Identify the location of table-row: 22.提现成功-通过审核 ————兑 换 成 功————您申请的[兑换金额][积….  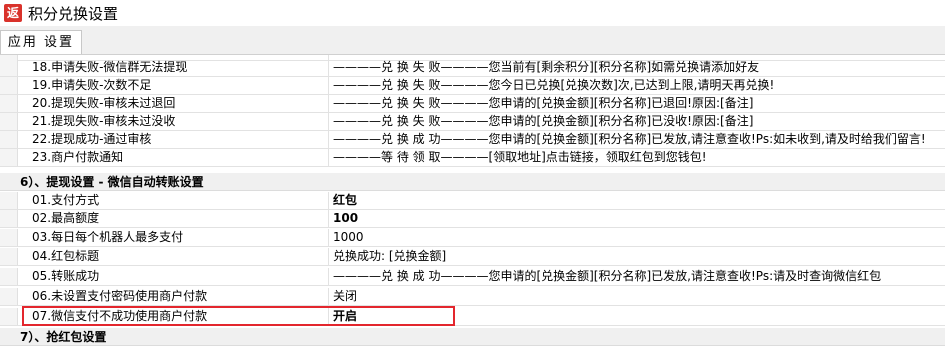
(472, 140).